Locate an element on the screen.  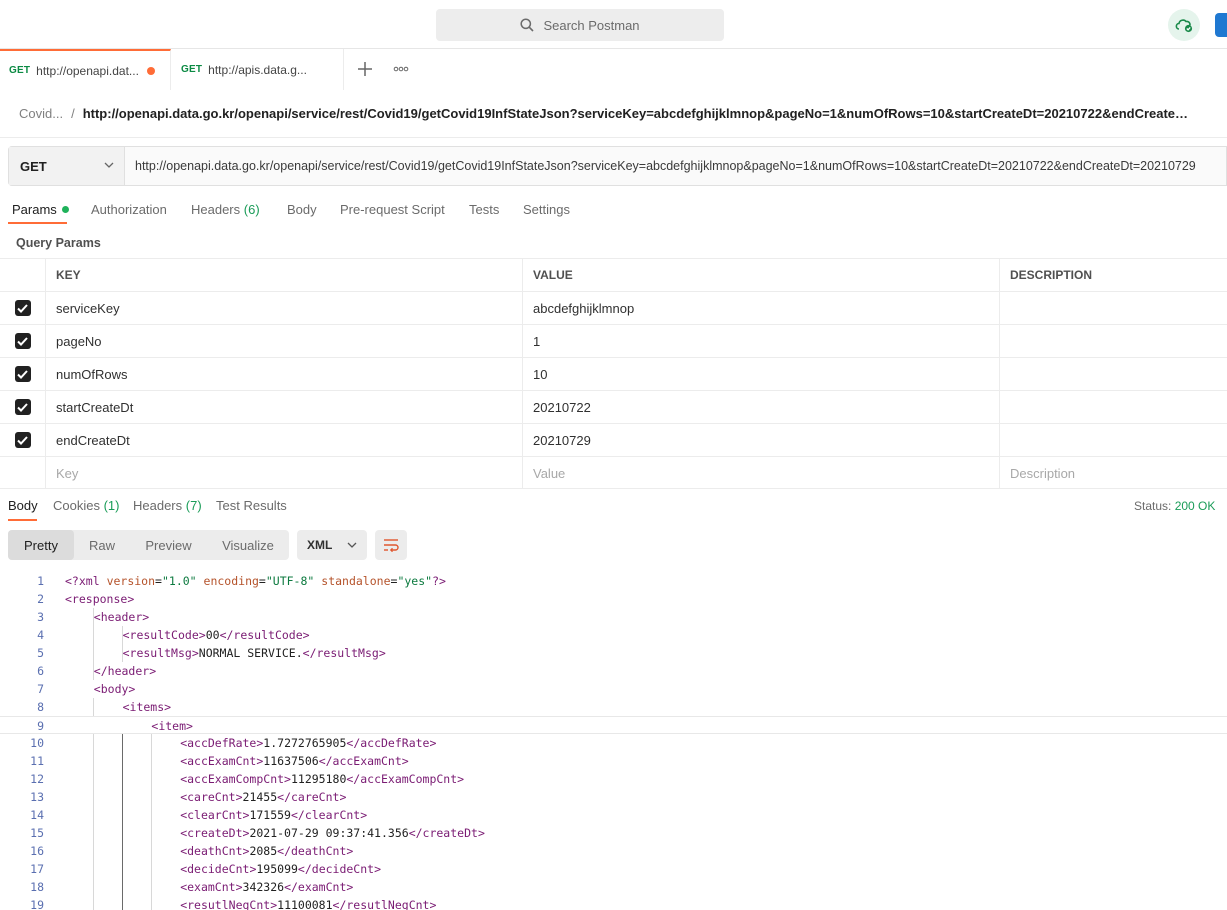
chevron-down-icon is located at coordinates (109, 165).